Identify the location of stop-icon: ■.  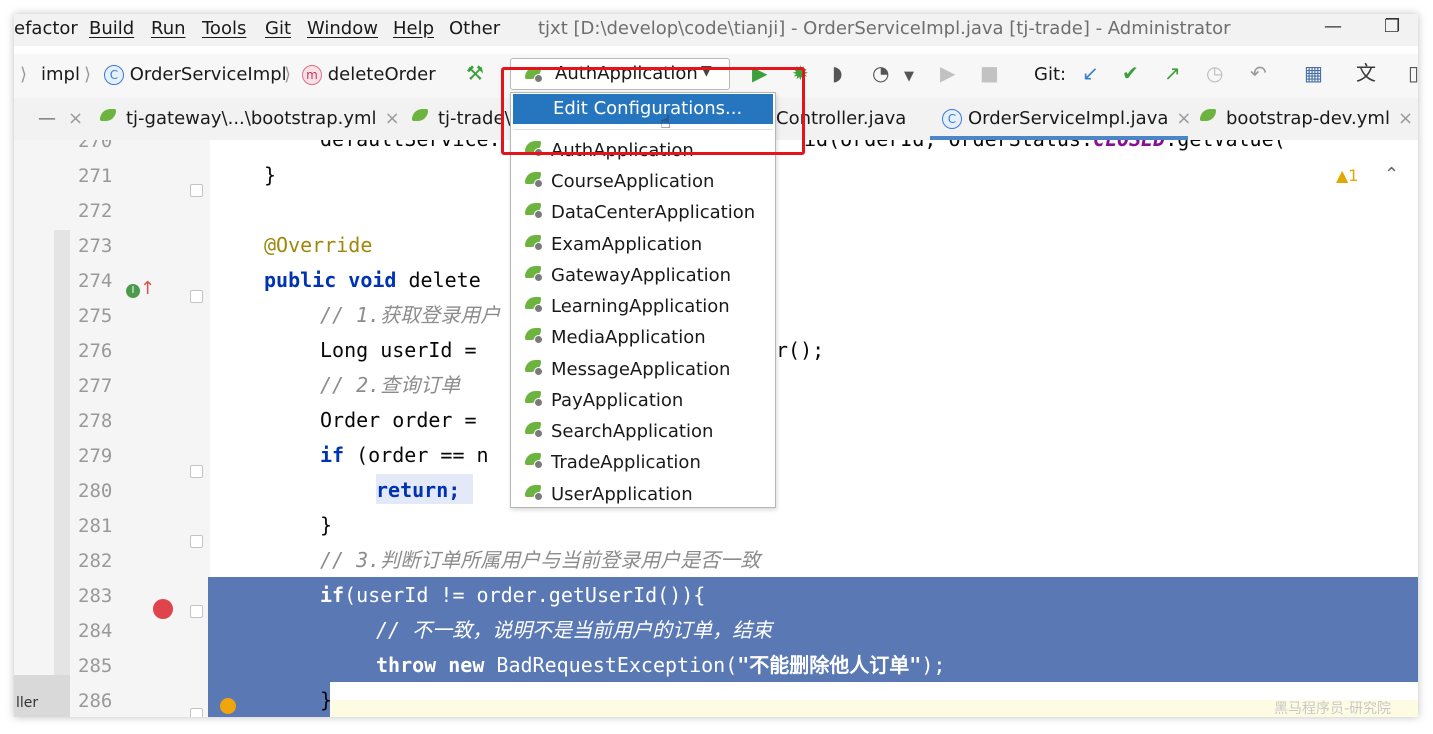
(989, 73).